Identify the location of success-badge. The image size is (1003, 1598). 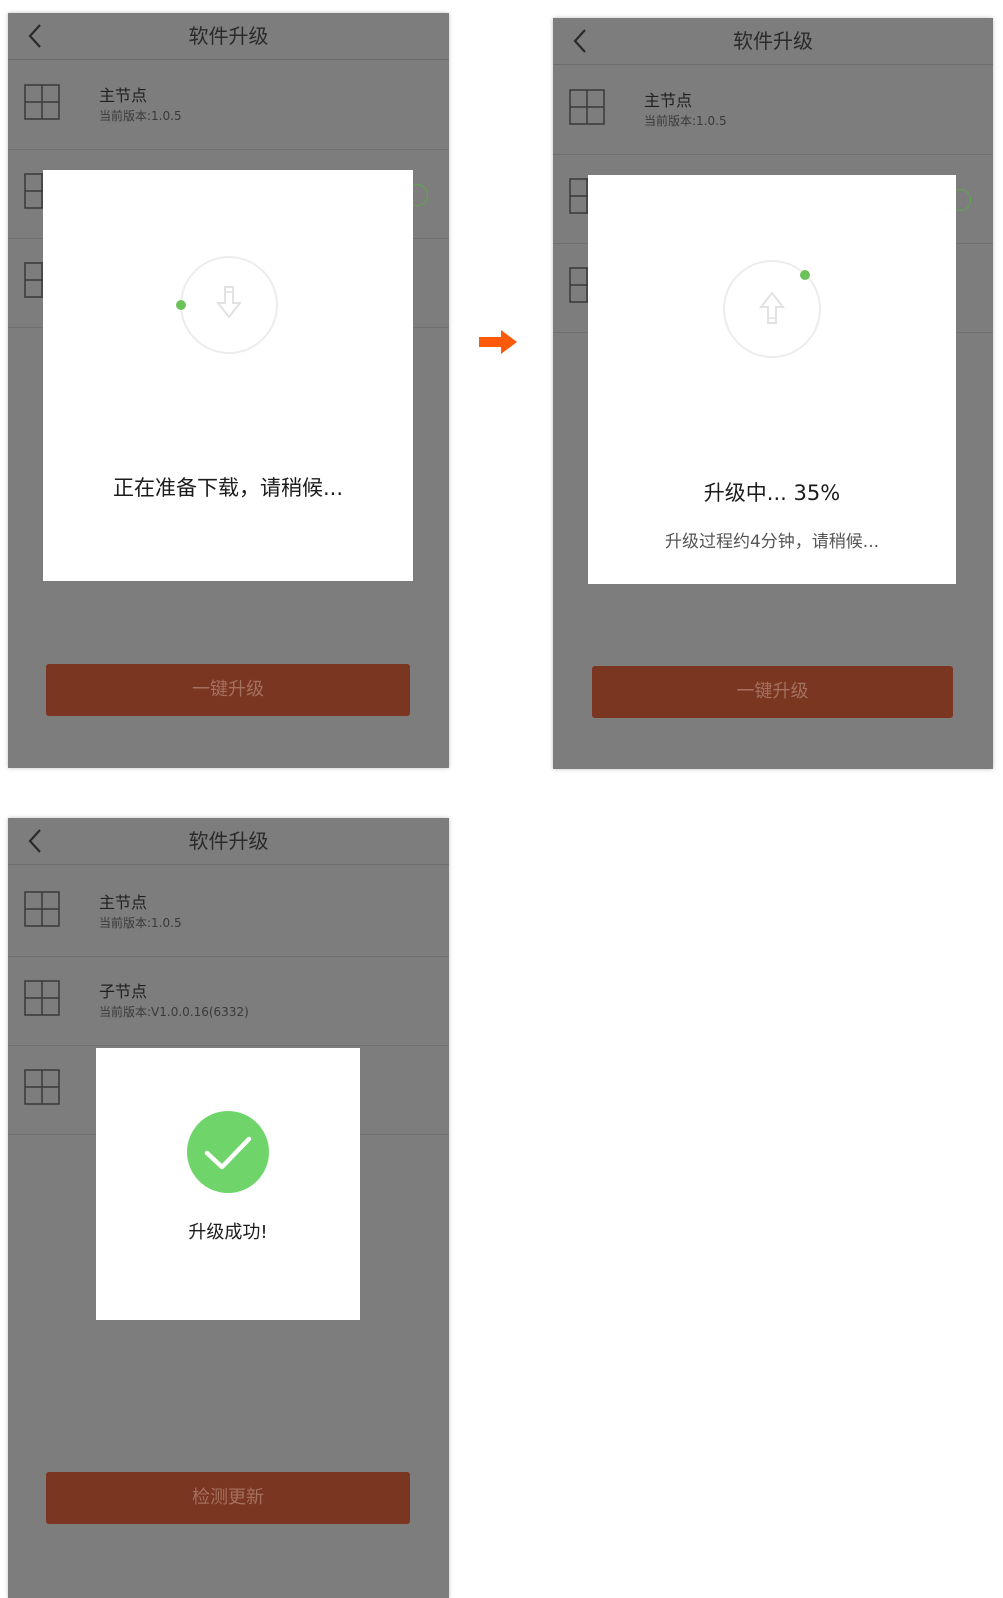
(228, 1152).